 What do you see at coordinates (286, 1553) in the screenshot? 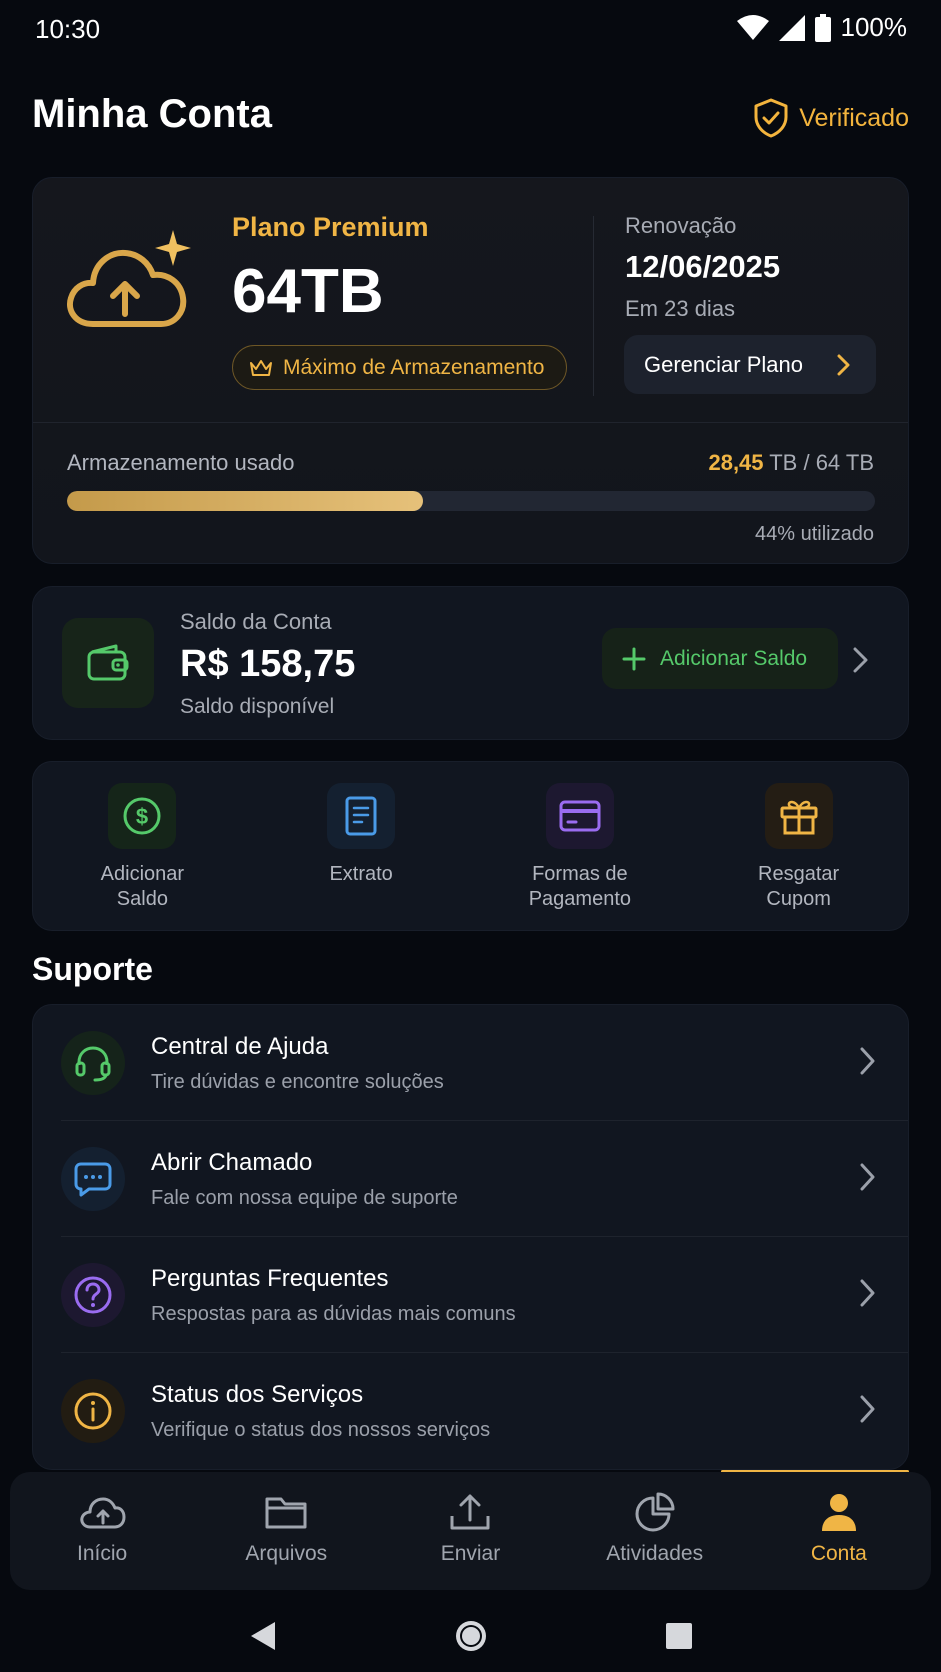
I see `nav-label: Arquivos` at bounding box center [286, 1553].